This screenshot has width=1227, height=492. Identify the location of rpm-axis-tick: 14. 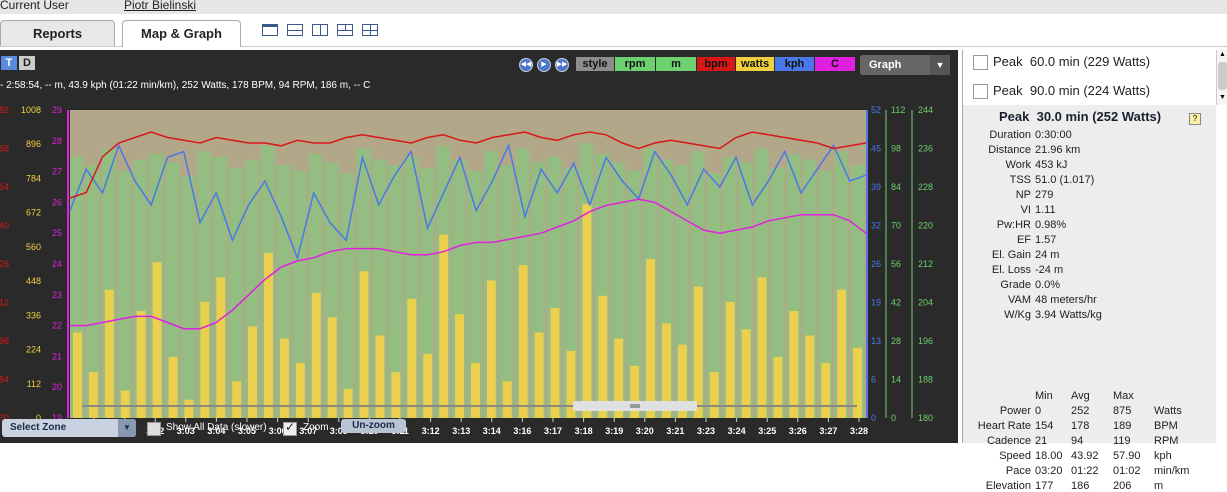
(896, 380).